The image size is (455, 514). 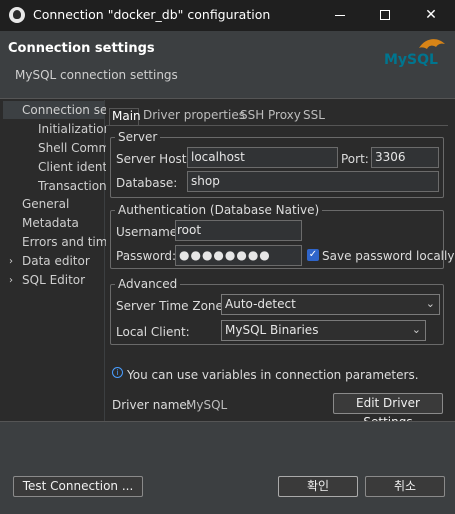 What do you see at coordinates (238, 230) in the screenshot?
I see `username-input: root` at bounding box center [238, 230].